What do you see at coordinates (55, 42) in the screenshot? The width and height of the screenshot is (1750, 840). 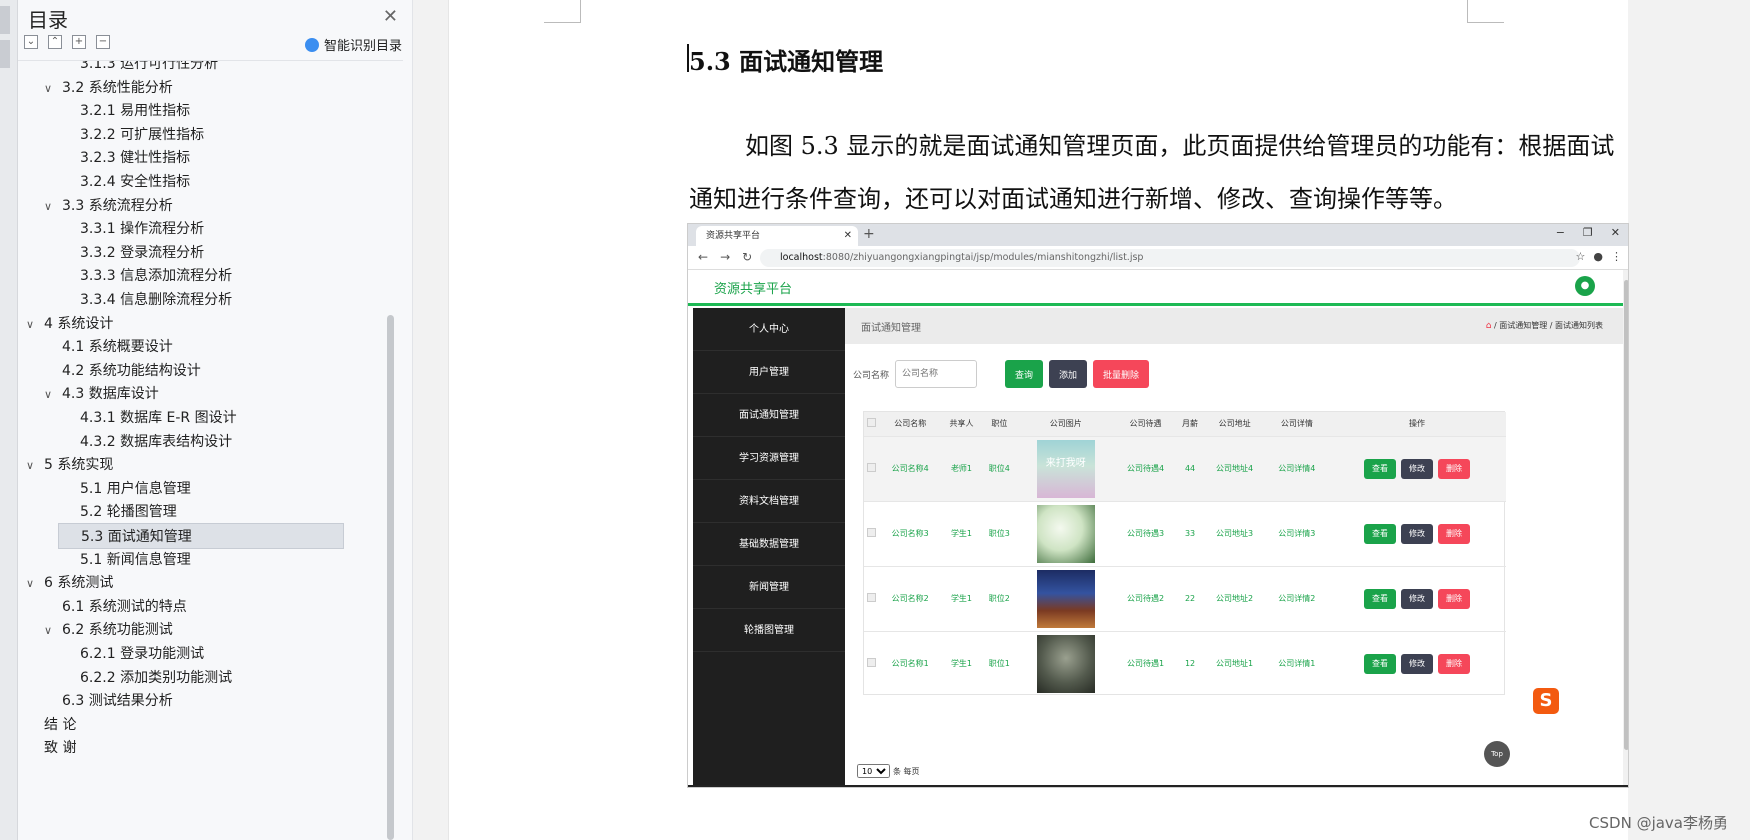 I see `collapse-all-icon: ⌃` at bounding box center [55, 42].